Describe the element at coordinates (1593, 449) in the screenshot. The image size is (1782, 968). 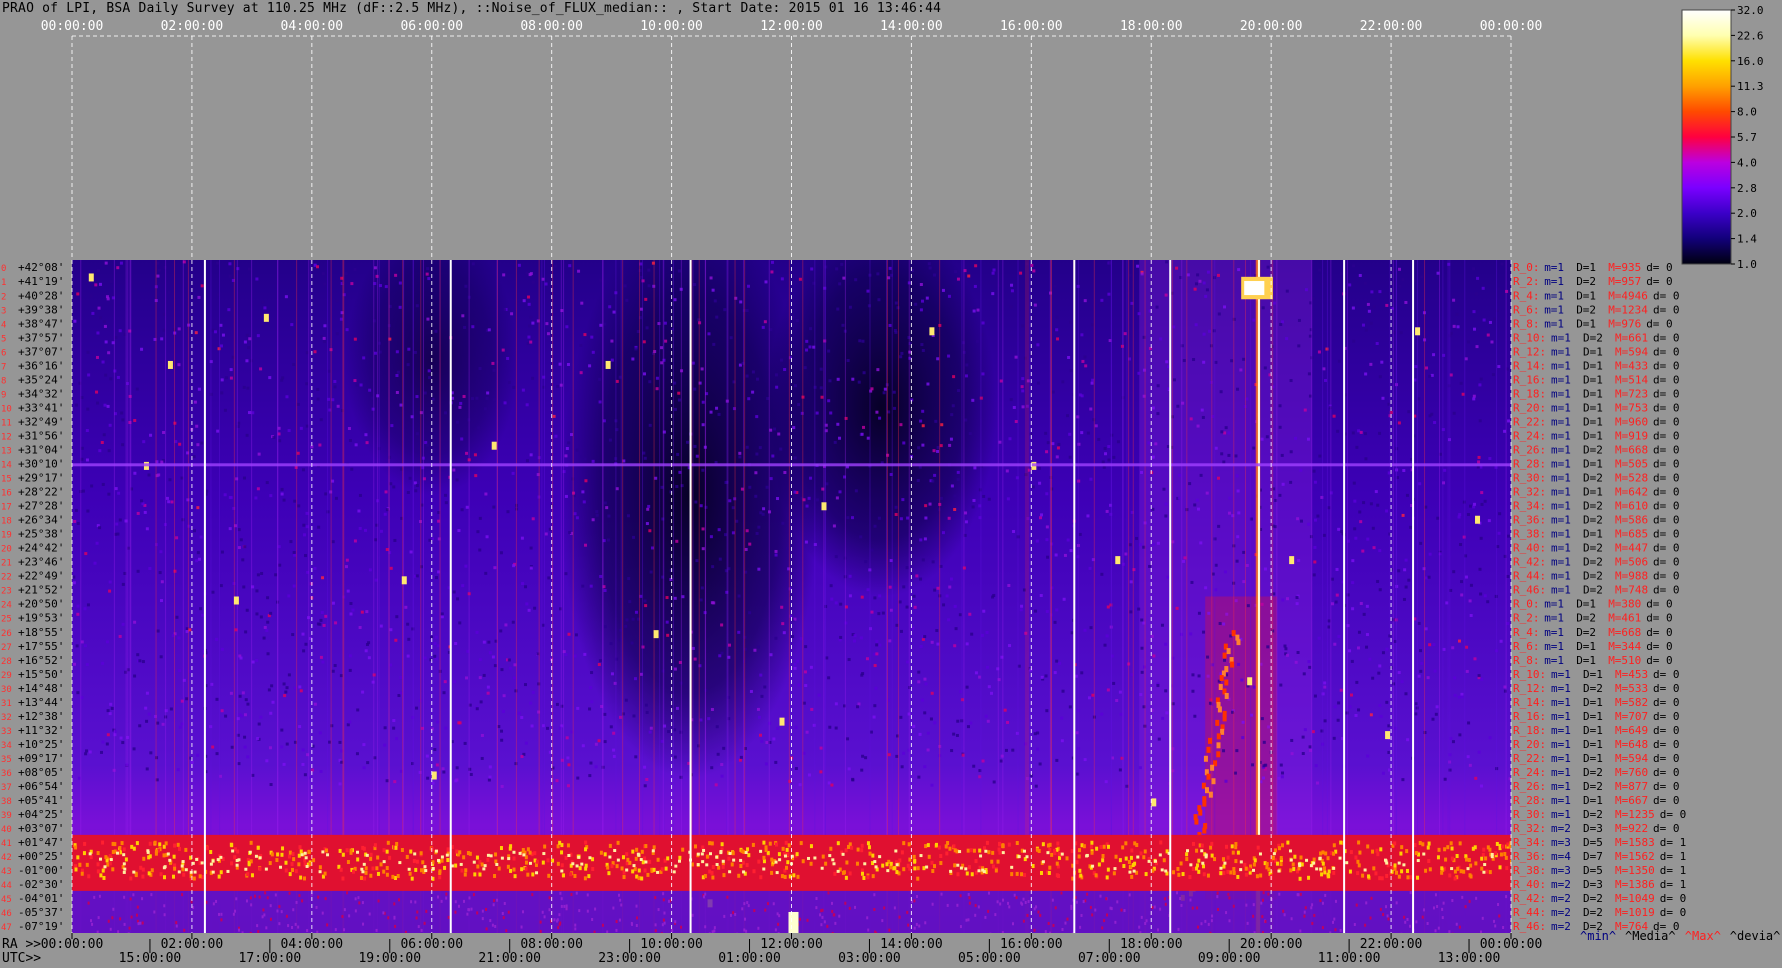
I see `stat-median: D=2` at that location.